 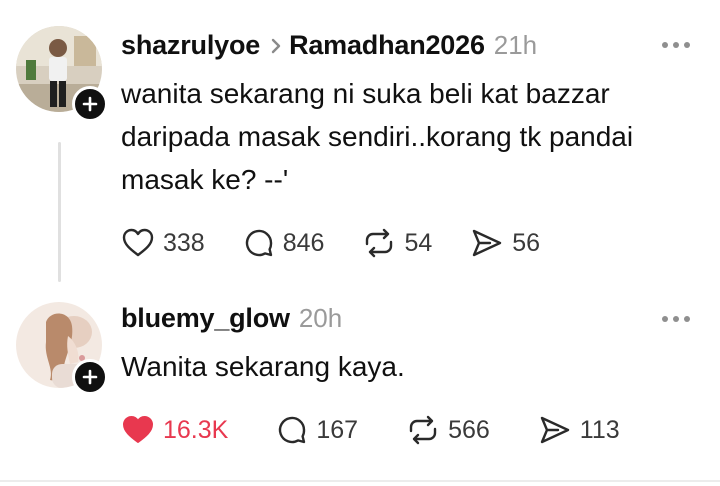 I want to click on thread-line, so click(x=59, y=212).